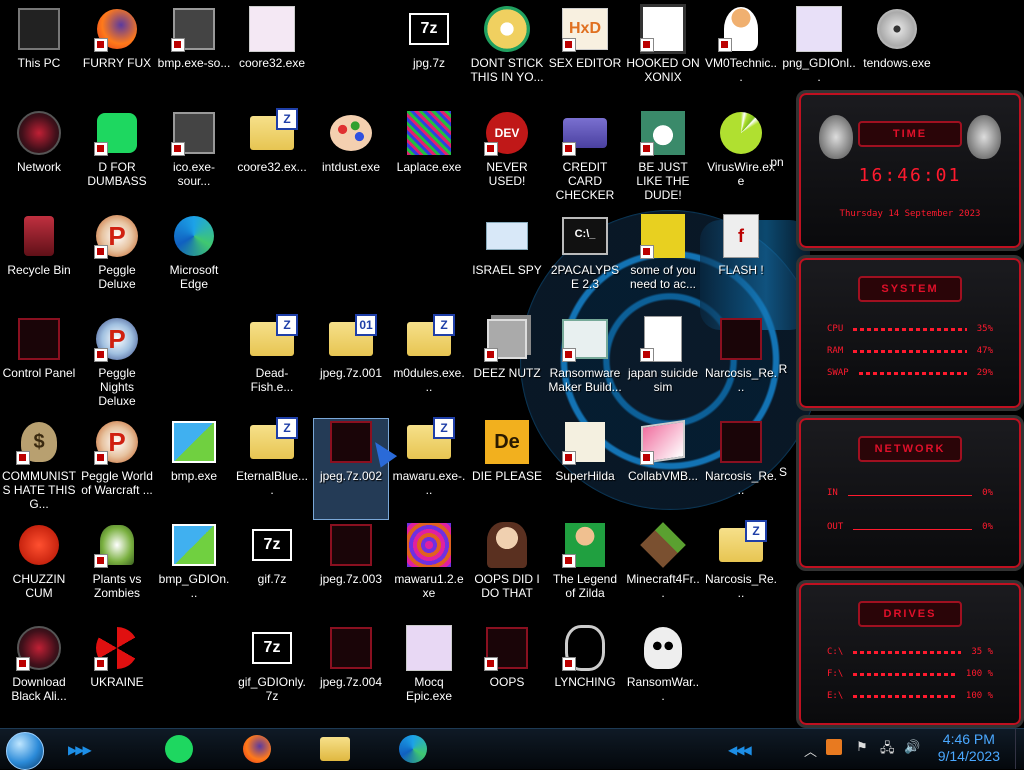 This screenshot has width=1024, height=770. I want to click on desktop-icon-laplace: Laplace.exe, so click(429, 160).